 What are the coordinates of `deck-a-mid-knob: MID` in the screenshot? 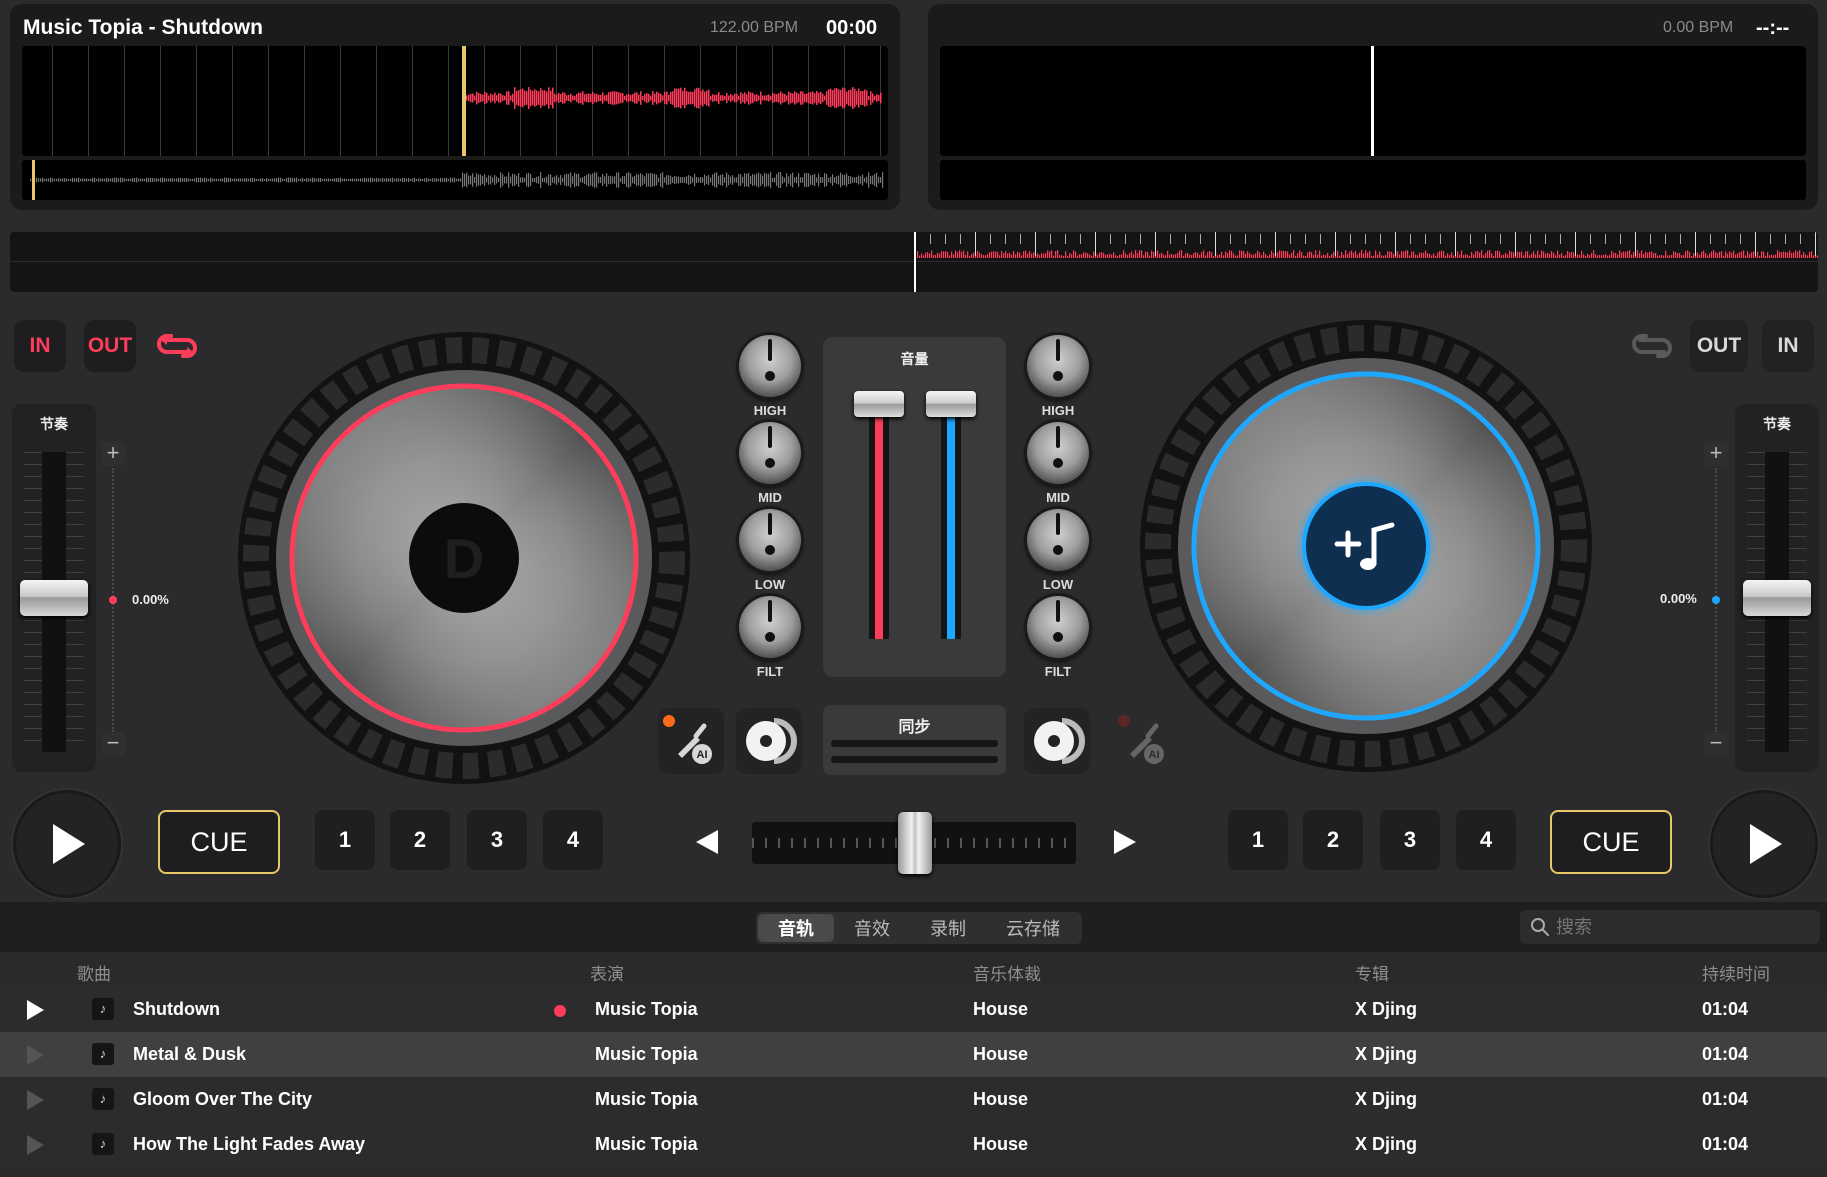 It's located at (770, 463).